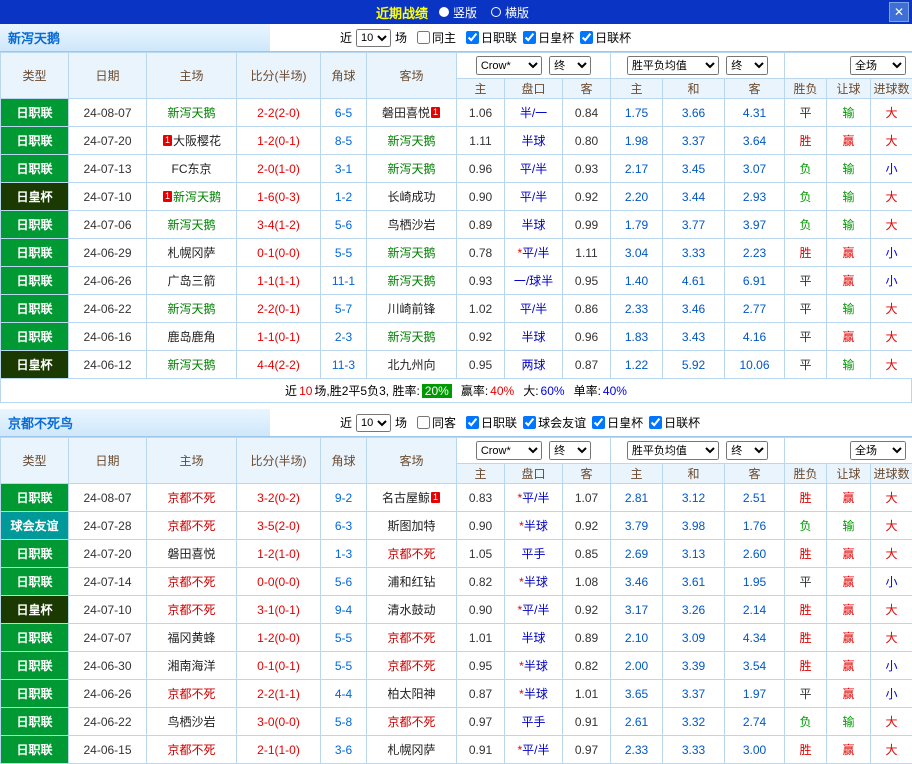  I want to click on away-team-cell: 京都不死, so click(412, 554).